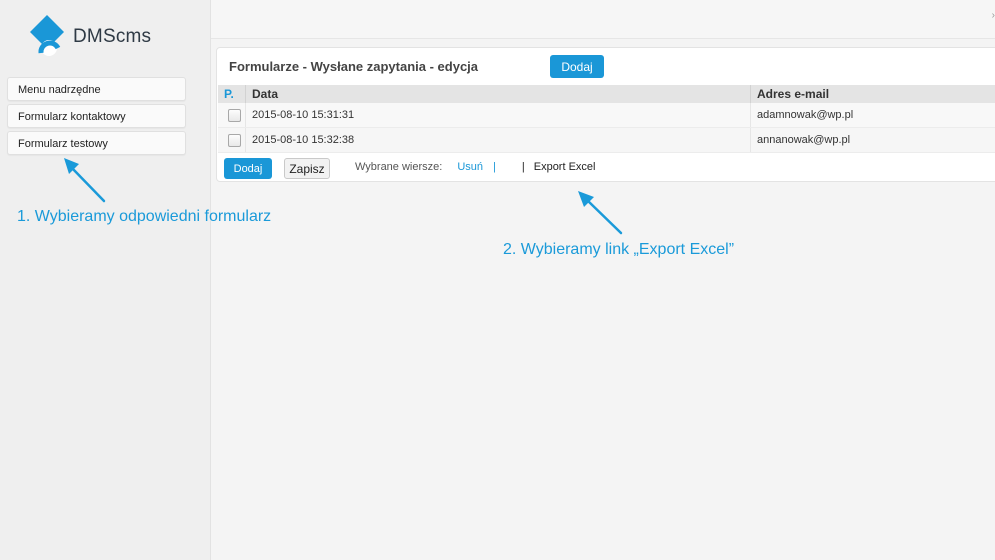 The width and height of the screenshot is (995, 560). What do you see at coordinates (600, 213) in the screenshot?
I see `annotation-arrow-2-icon` at bounding box center [600, 213].